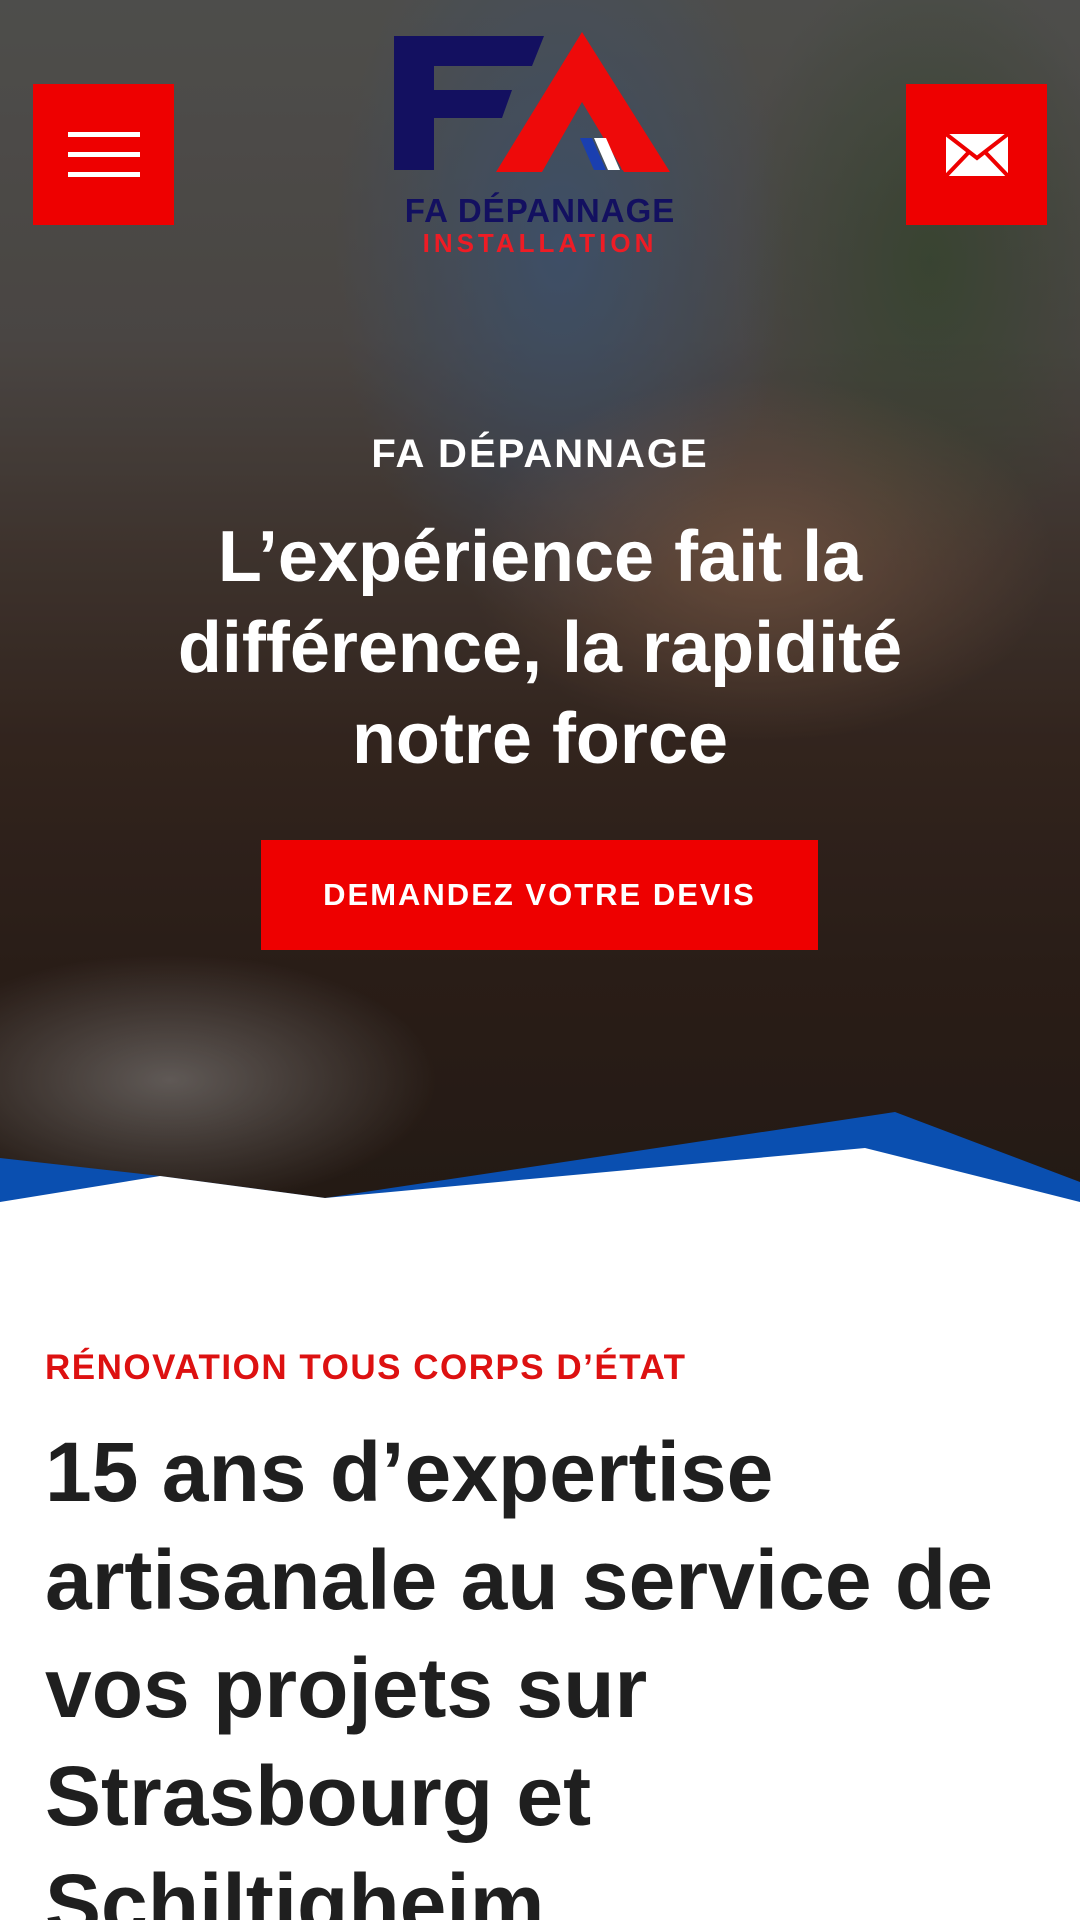  I want to click on section-eyebrow: RÉNOVATION TOUS CORPS D’ÉTAT, so click(366, 1367).